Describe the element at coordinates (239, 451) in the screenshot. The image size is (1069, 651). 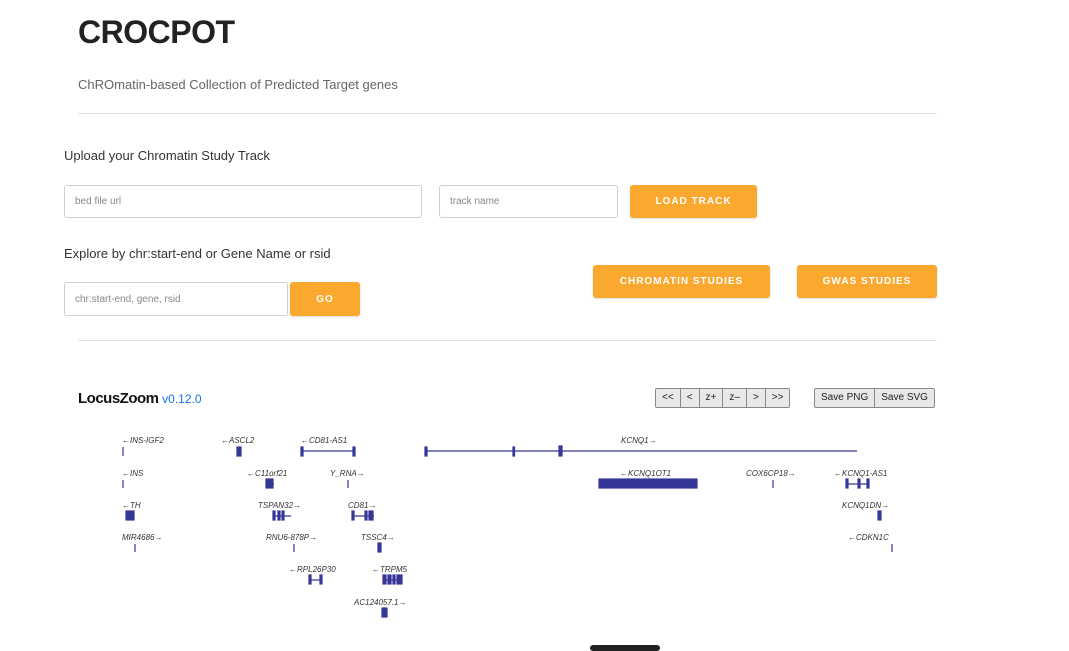
I see `gene-ascl2` at that location.